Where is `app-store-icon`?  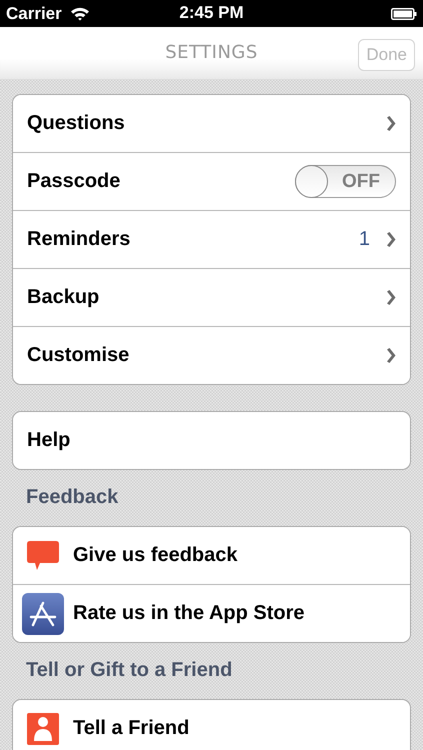 app-store-icon is located at coordinates (43, 613).